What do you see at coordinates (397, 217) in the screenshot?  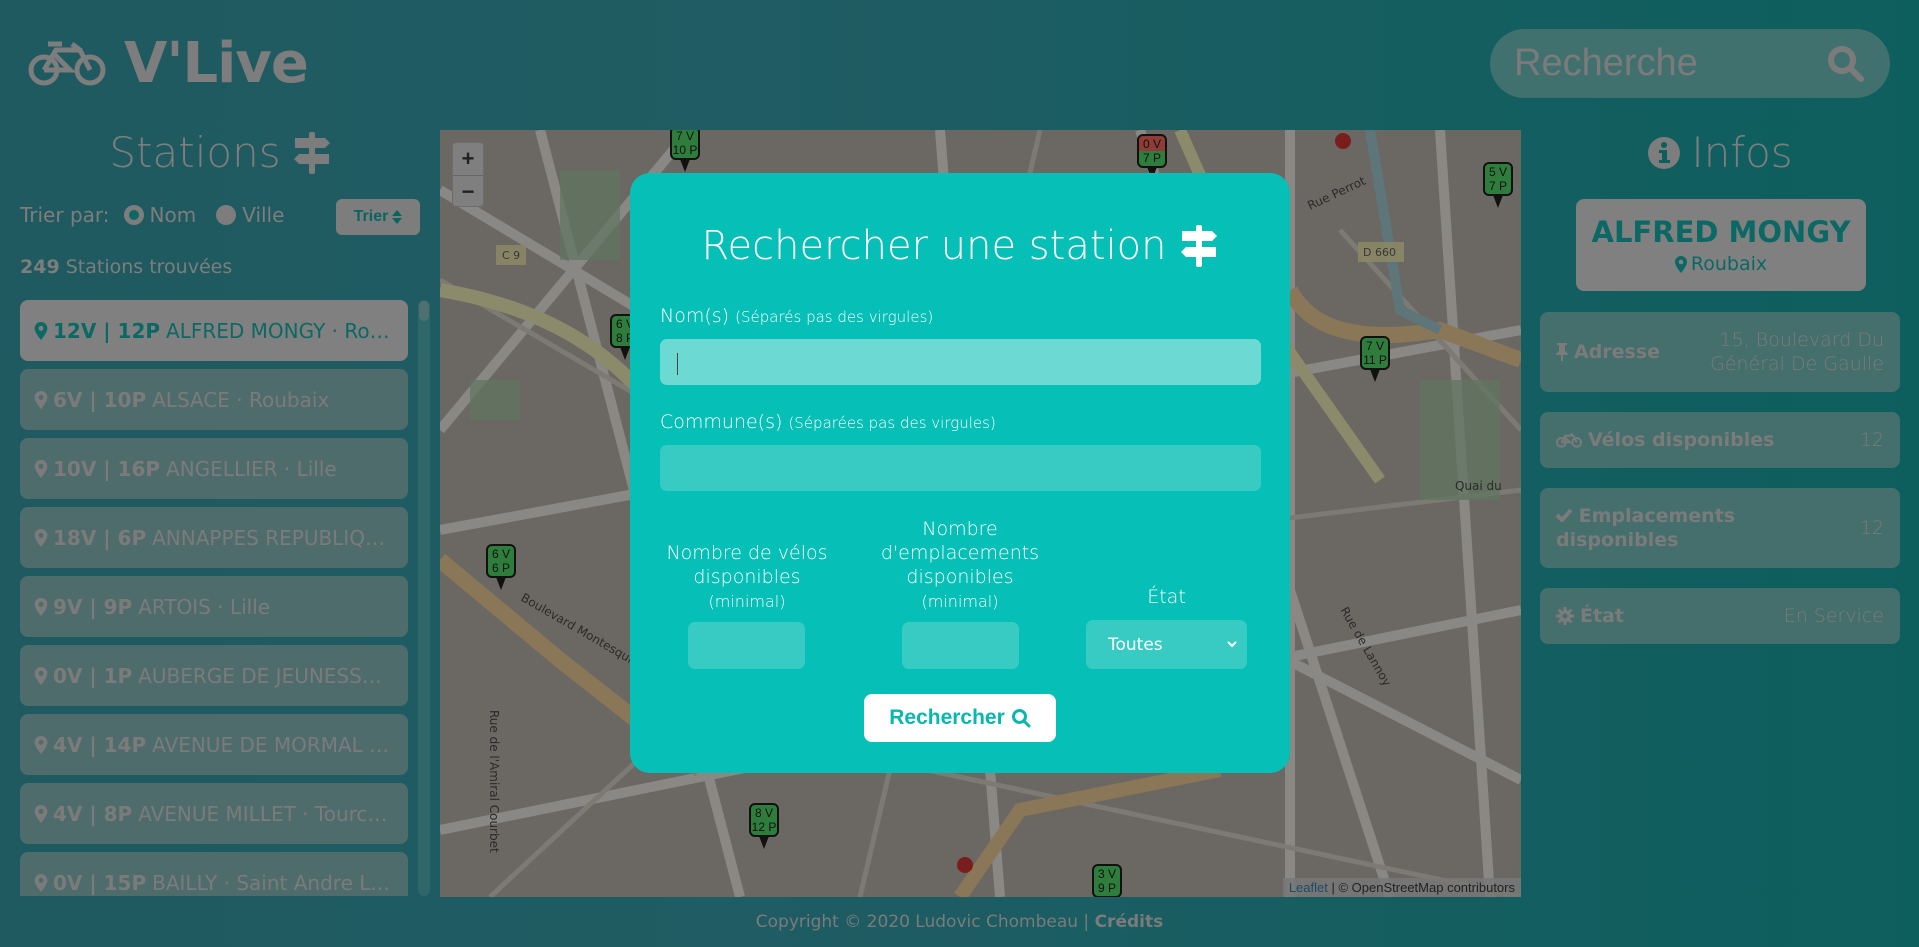 I see `sort-icon` at bounding box center [397, 217].